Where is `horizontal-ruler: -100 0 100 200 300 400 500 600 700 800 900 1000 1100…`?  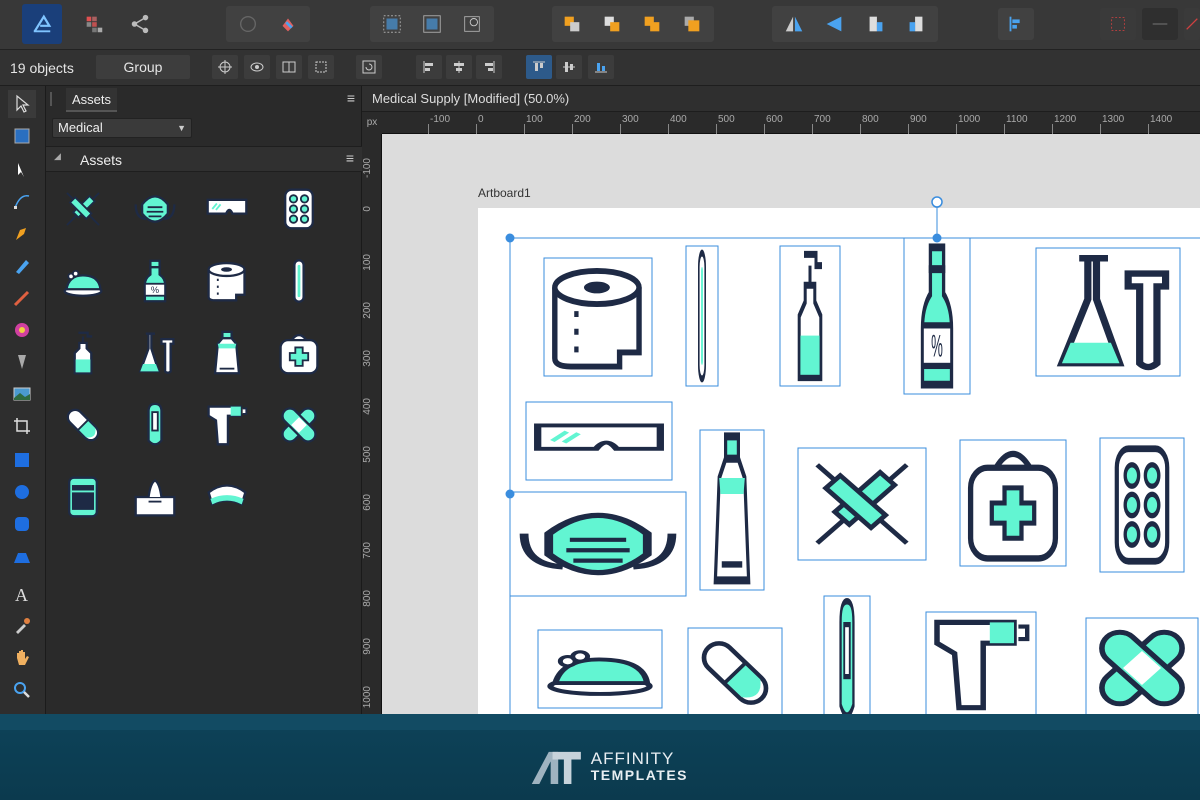
horizontal-ruler: -100 0 100 200 300 400 500 600 700 800 900 1000 1100… is located at coordinates (791, 123).